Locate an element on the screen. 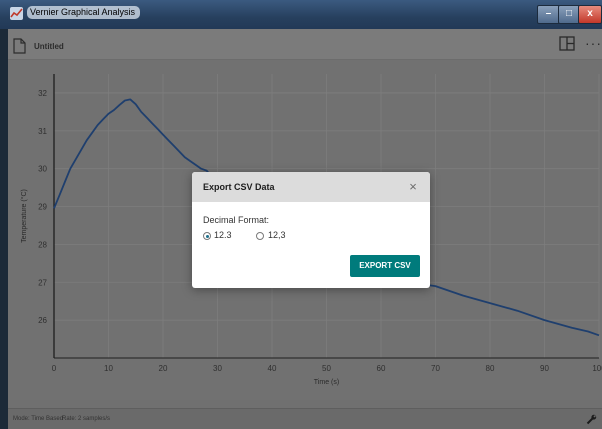 The image size is (602, 429). y-tick-labels: 26 27 28 29 30 31 32 is located at coordinates (42, 207).